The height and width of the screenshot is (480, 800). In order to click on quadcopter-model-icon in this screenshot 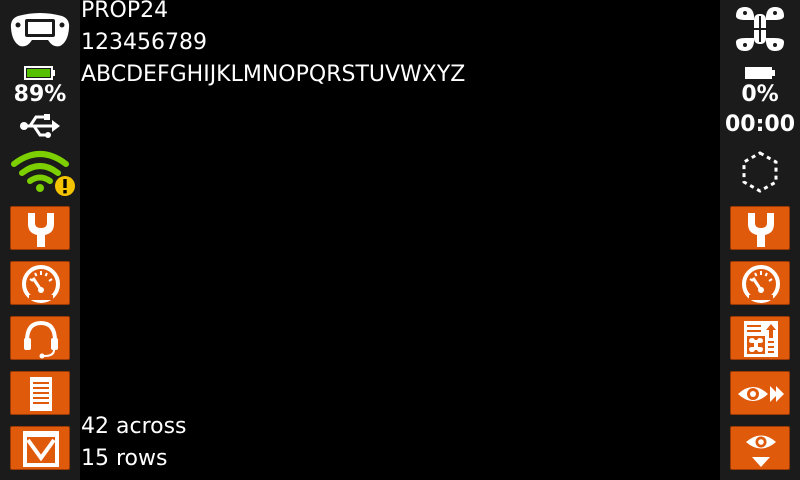, I will do `click(760, 29)`.